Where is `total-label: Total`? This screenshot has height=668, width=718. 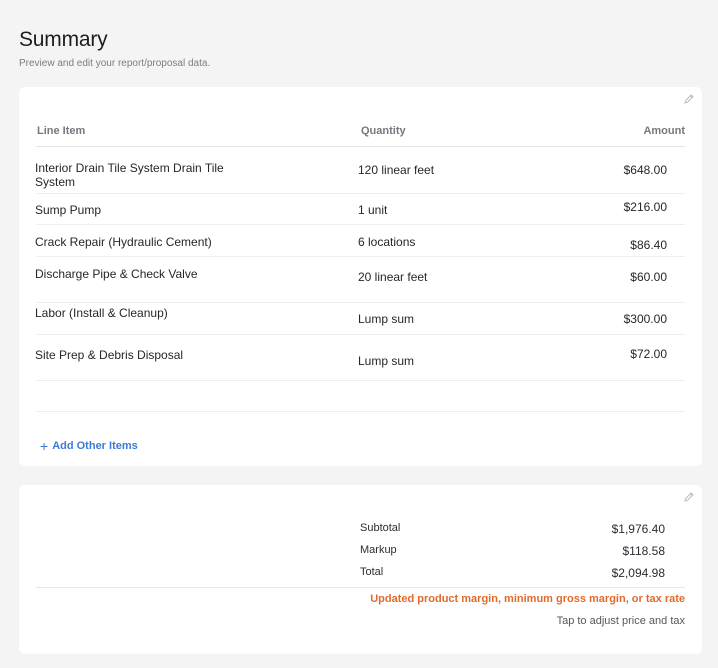 total-label: Total is located at coordinates (372, 572).